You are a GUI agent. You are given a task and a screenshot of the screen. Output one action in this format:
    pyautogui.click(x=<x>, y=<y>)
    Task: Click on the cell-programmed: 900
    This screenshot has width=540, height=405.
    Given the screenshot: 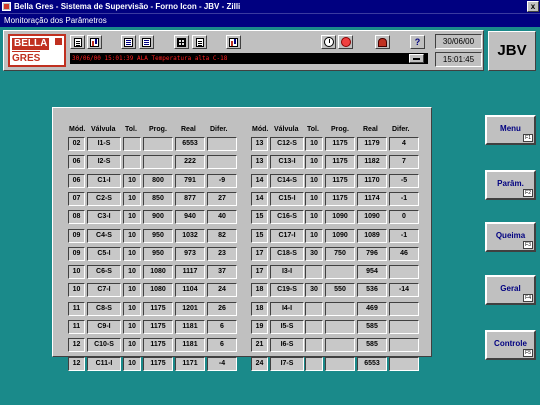 What is the action you would take?
    pyautogui.click(x=158, y=217)
    